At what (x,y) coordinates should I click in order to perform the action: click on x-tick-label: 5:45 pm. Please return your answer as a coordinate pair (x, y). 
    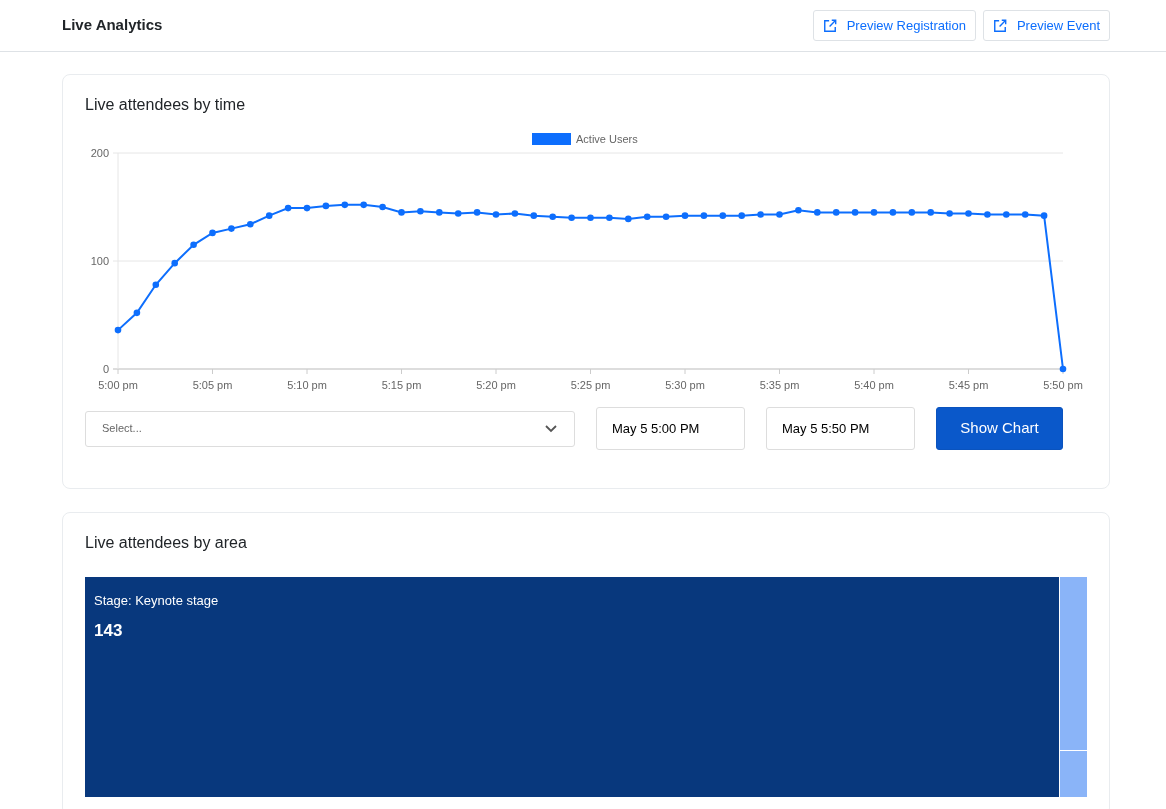
    Looking at the image, I should click on (968, 385).